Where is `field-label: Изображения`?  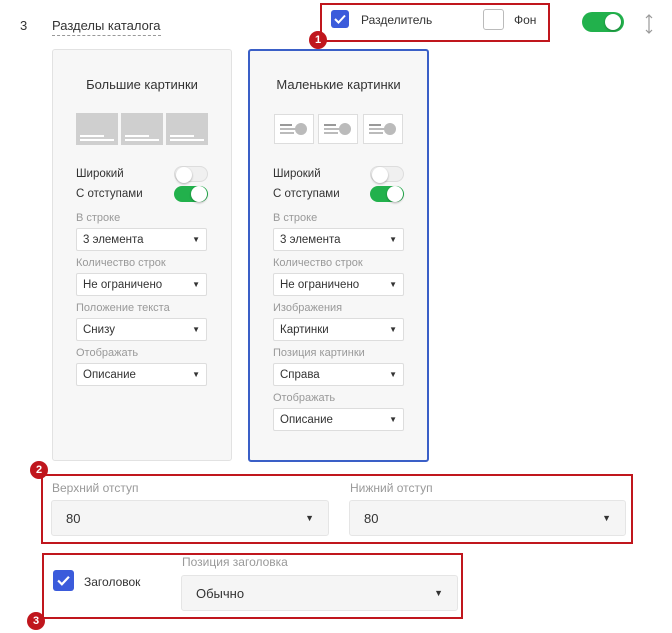
field-label: Изображения is located at coordinates (308, 308).